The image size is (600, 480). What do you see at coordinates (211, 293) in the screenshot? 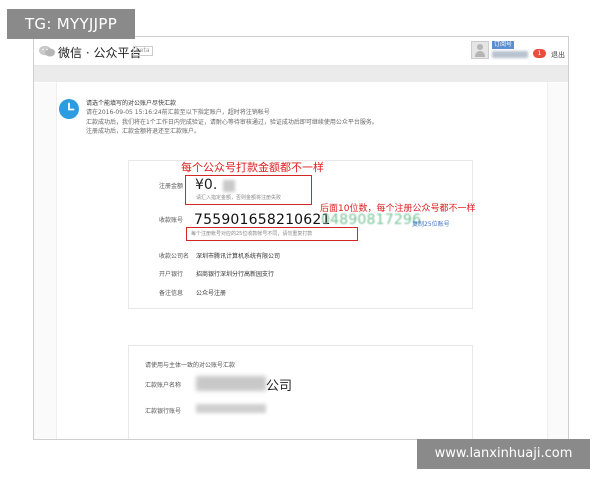
I see `memo-value: 公众号注册` at bounding box center [211, 293].